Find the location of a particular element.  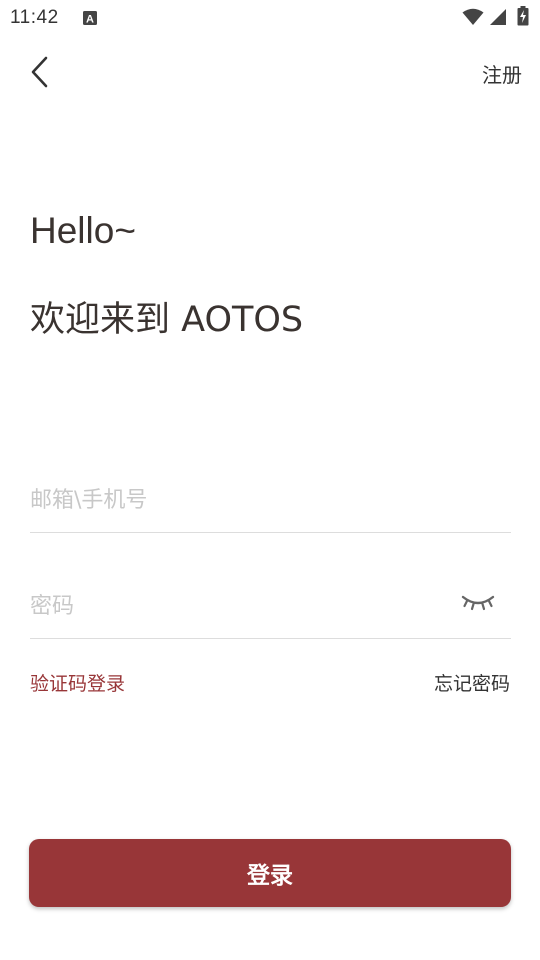

svg-text: A is located at coordinates (90, 20).